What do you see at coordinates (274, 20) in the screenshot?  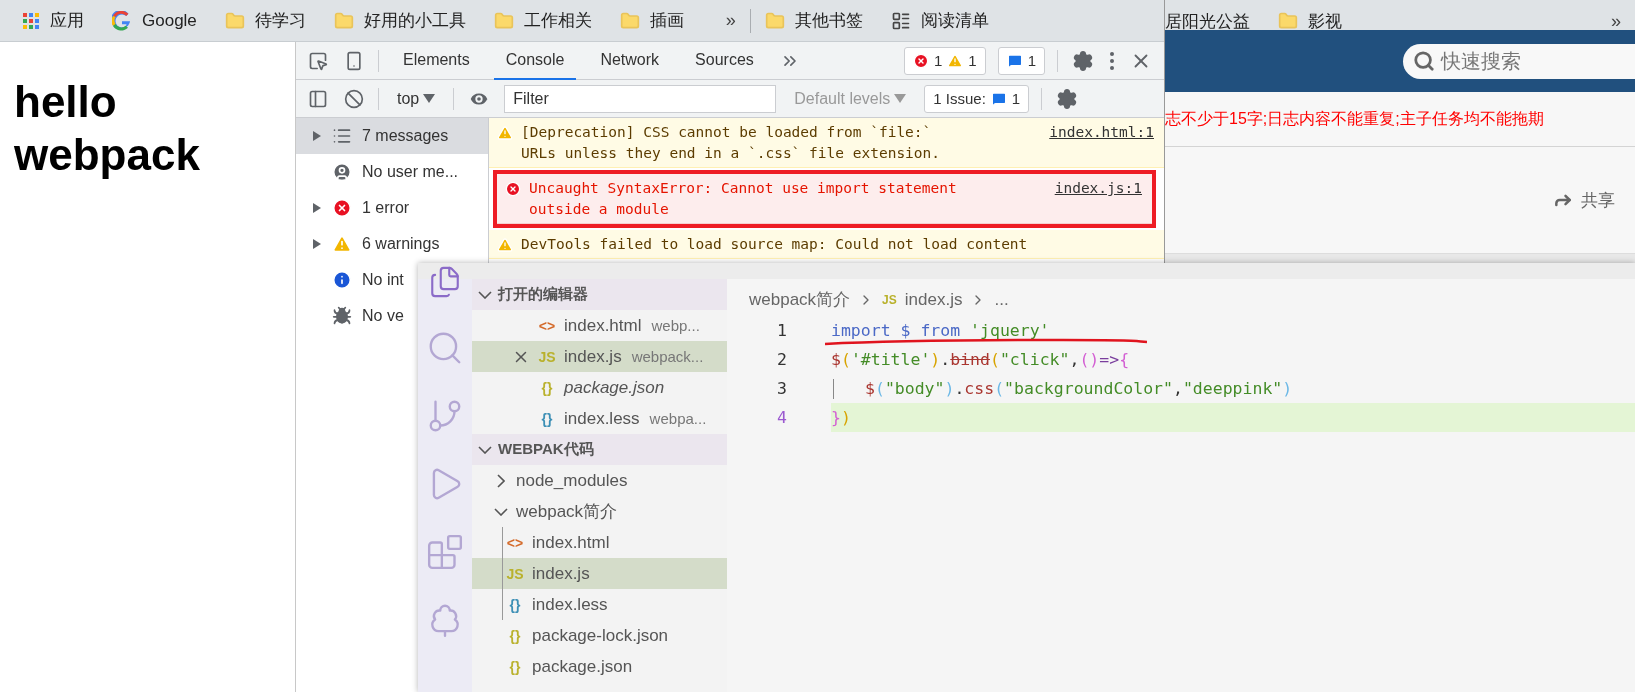 I see `bookmark: 待学习` at bounding box center [274, 20].